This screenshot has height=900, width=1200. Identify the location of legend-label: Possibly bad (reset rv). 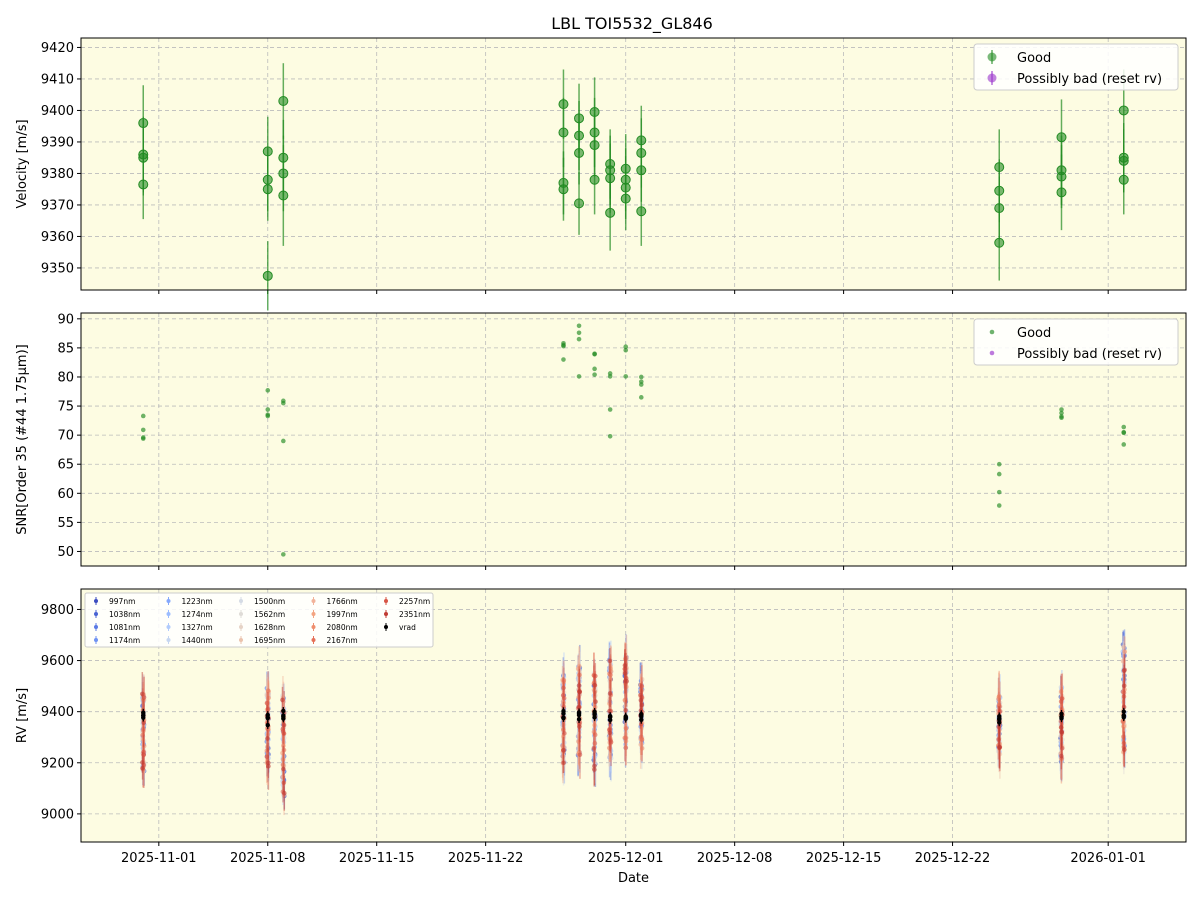
(1089, 354).